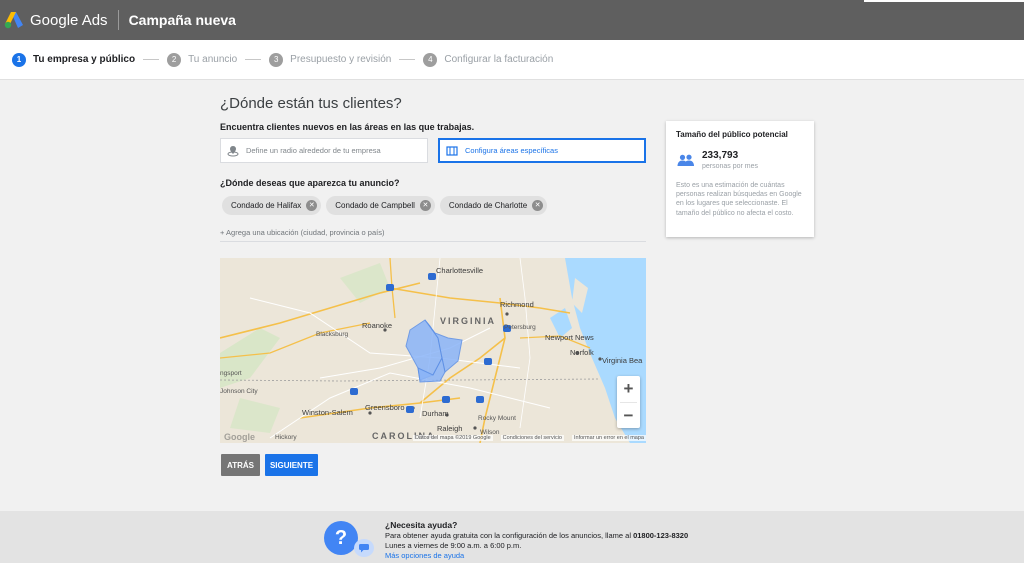  What do you see at coordinates (520, 327) in the screenshot?
I see `map-label-petersburg: Petersburg` at bounding box center [520, 327].